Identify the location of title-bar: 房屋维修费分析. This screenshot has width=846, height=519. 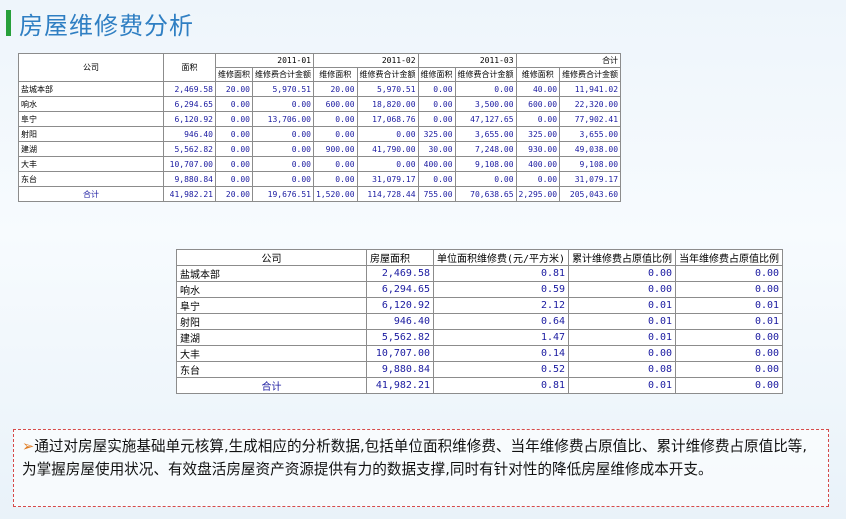
(100, 23).